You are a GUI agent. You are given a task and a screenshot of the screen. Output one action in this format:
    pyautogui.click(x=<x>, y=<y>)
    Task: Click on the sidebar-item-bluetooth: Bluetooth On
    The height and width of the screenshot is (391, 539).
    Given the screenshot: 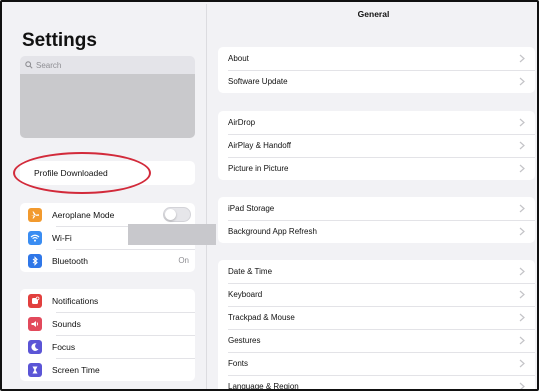 What is the action you would take?
    pyautogui.click(x=107, y=260)
    